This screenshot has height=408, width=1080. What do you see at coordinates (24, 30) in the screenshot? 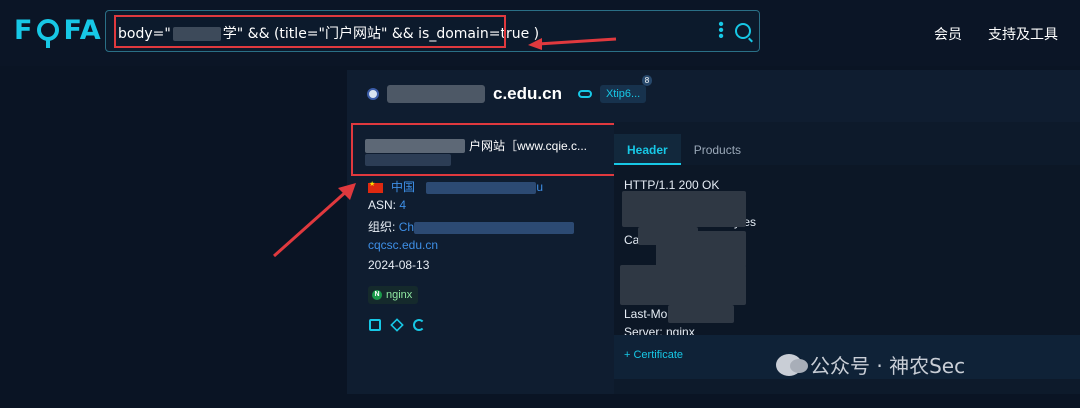
I see `logo-letter-f: F` at bounding box center [24, 30].